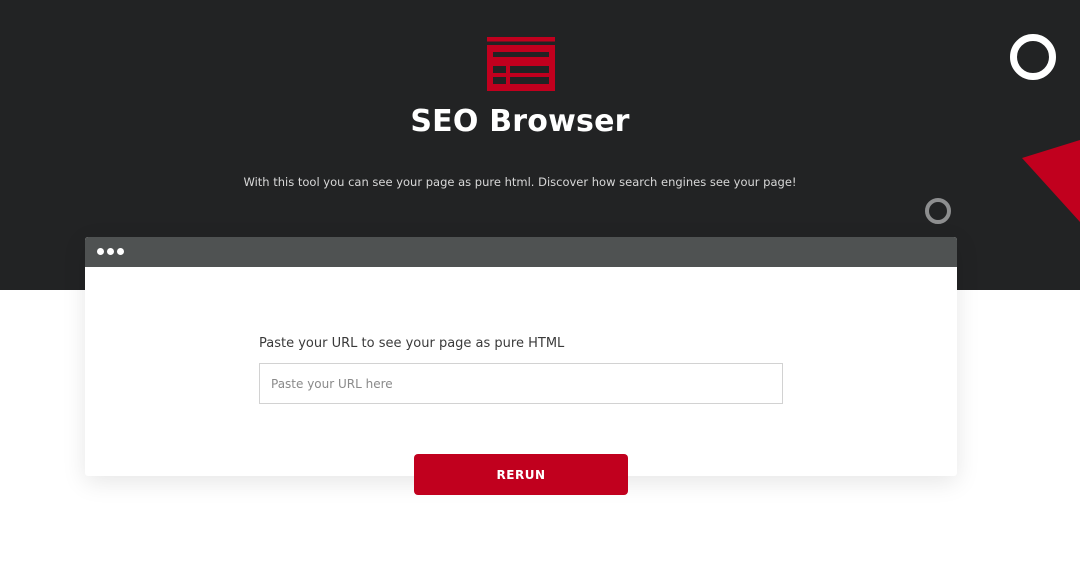  I want to click on window-title-bar, so click(521, 252).